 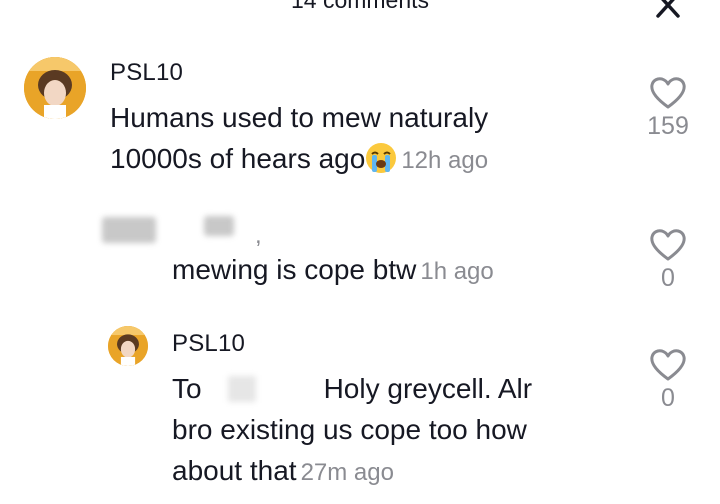 I want to click on comment-text: bro existing us cope too how, so click(x=349, y=429).